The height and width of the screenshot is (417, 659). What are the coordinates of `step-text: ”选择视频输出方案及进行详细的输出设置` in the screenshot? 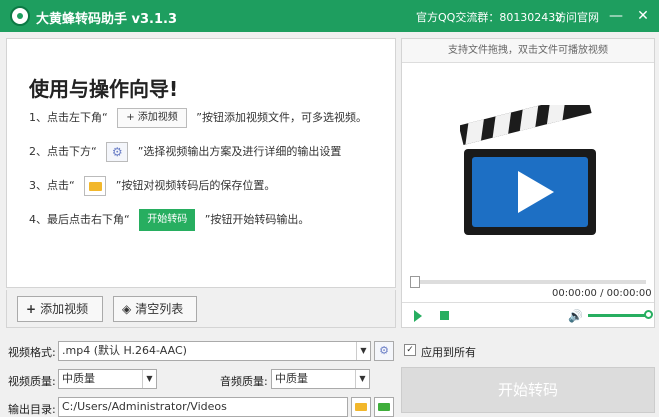 It's located at (239, 151).